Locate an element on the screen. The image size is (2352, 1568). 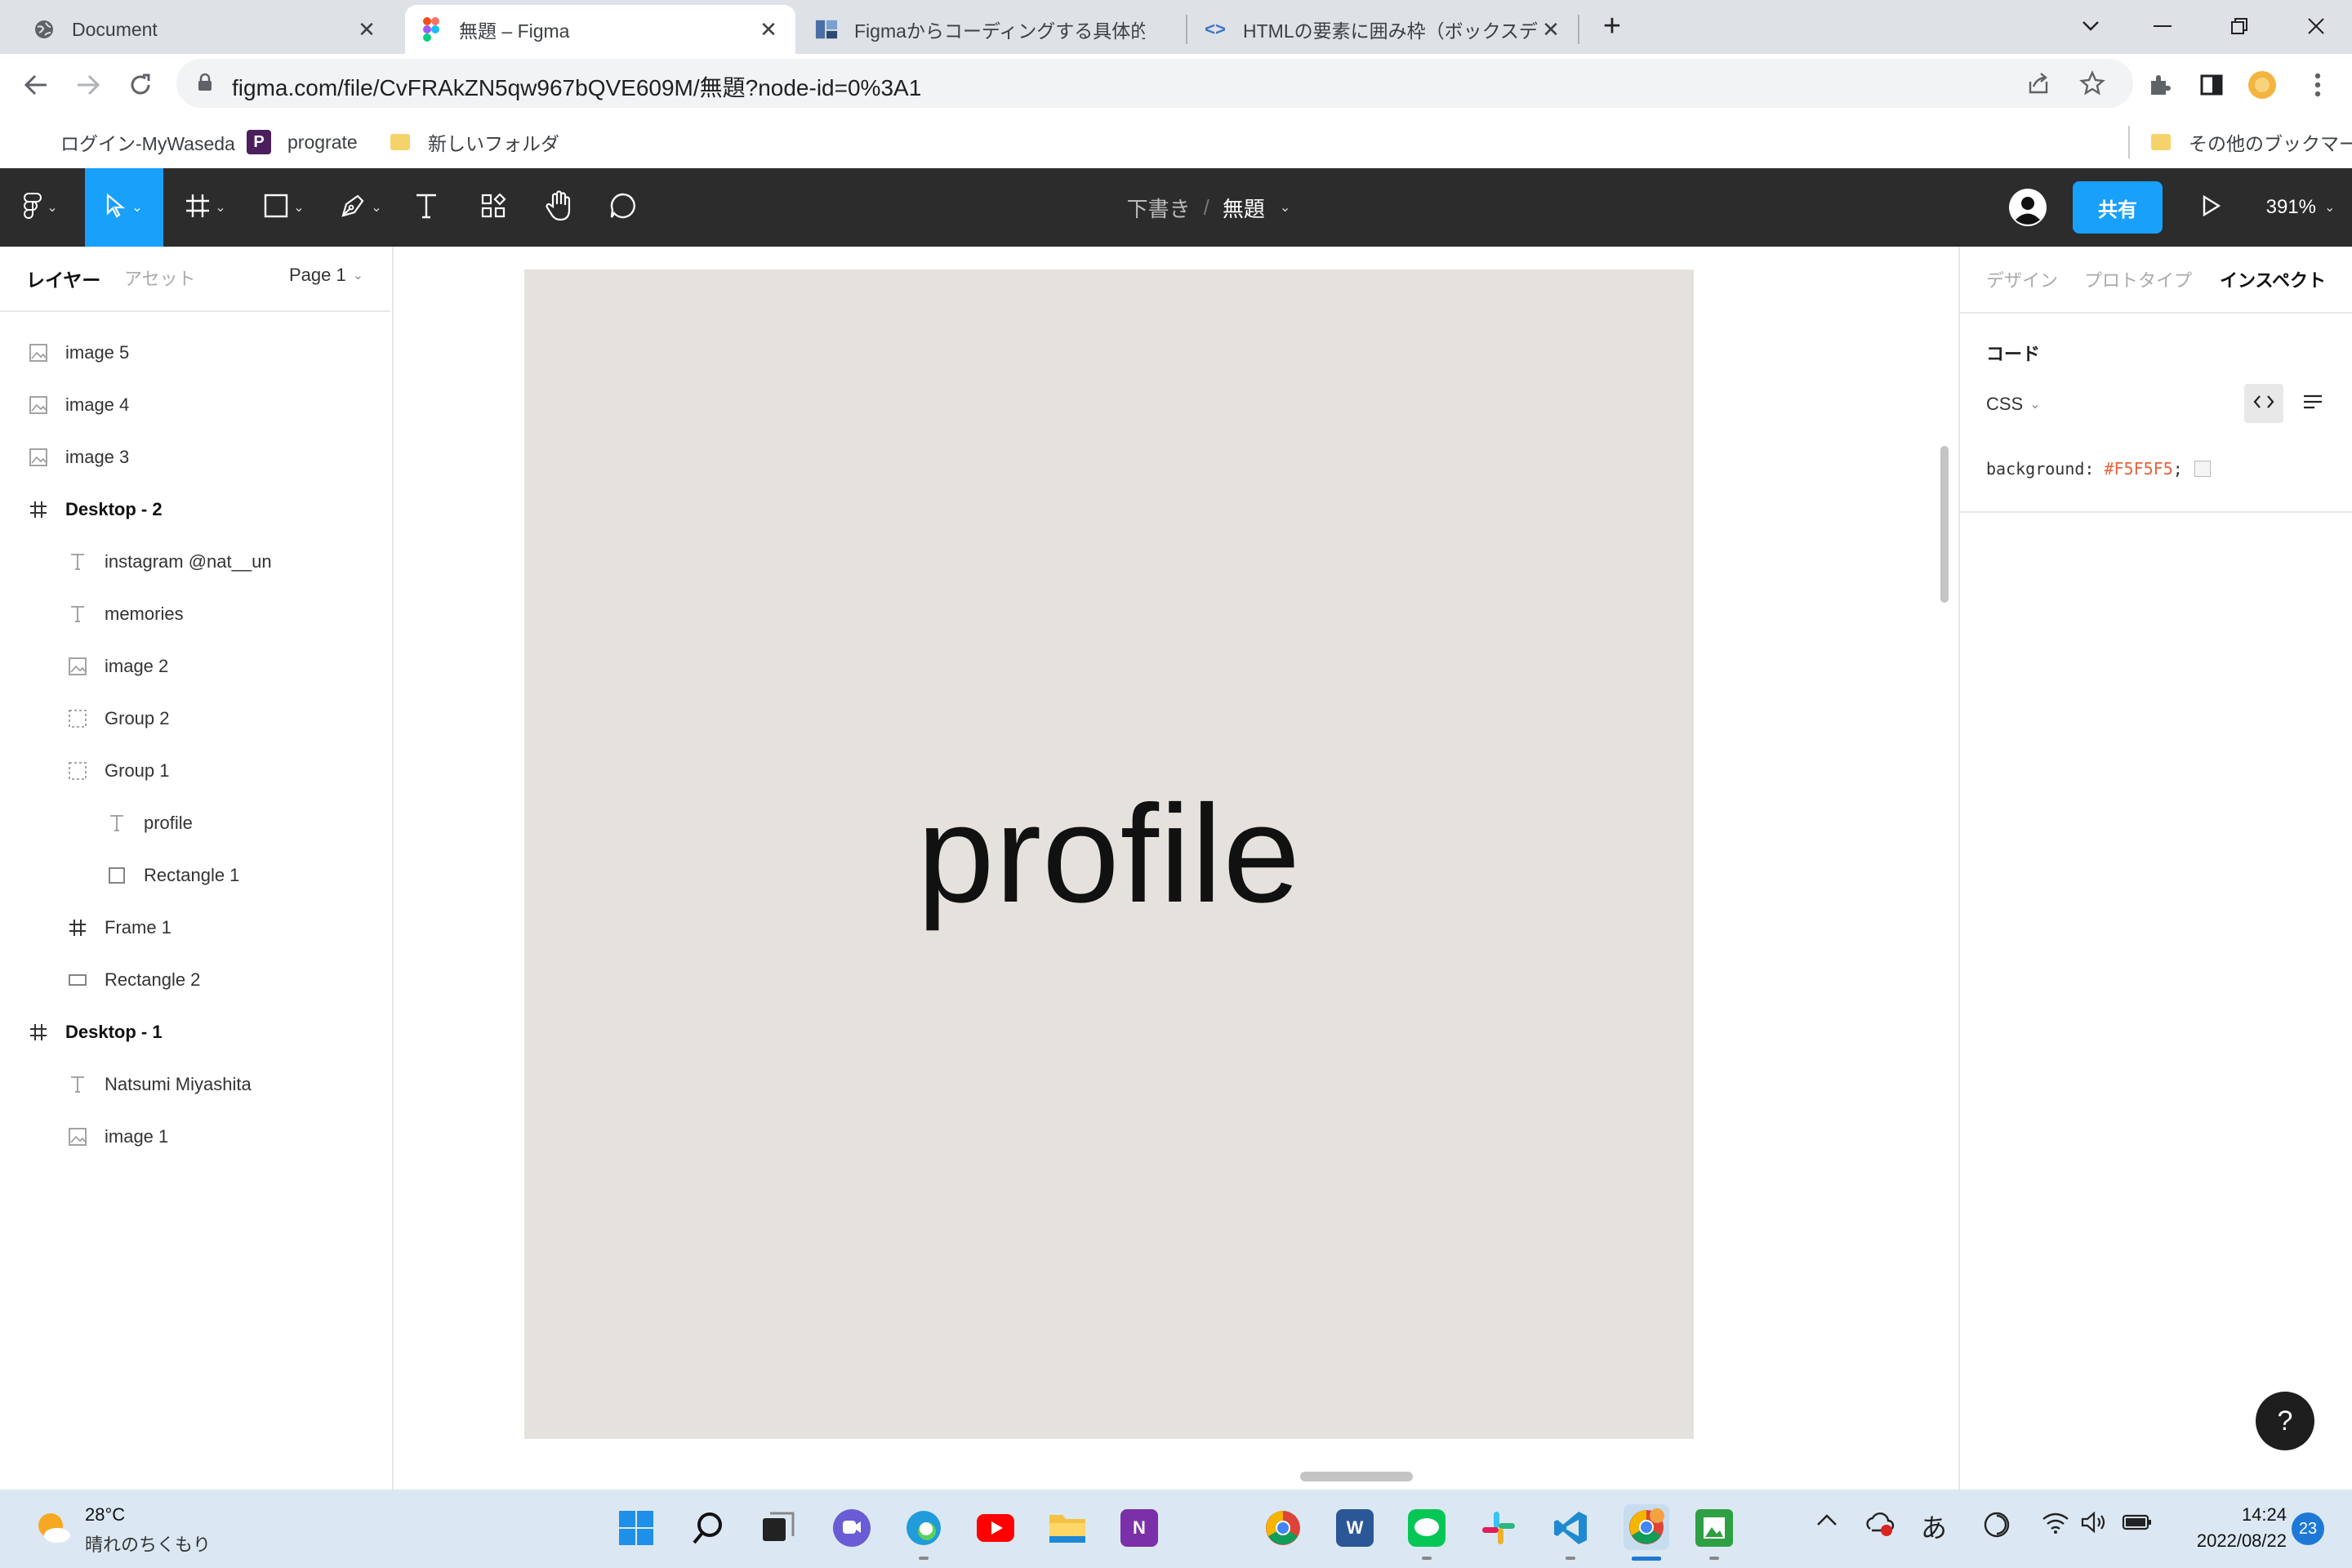
vscode-icon is located at coordinates (1570, 1528).